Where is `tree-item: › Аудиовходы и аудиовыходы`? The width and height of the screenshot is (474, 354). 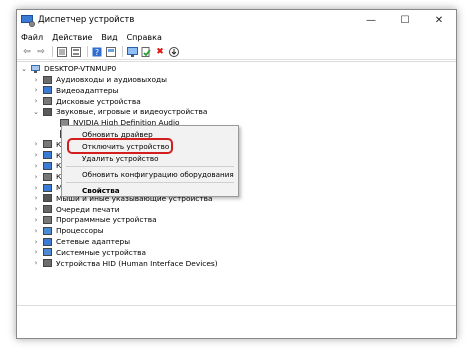
tree-item: › Аудиовходы и аудиовыходы is located at coordinates (99, 79).